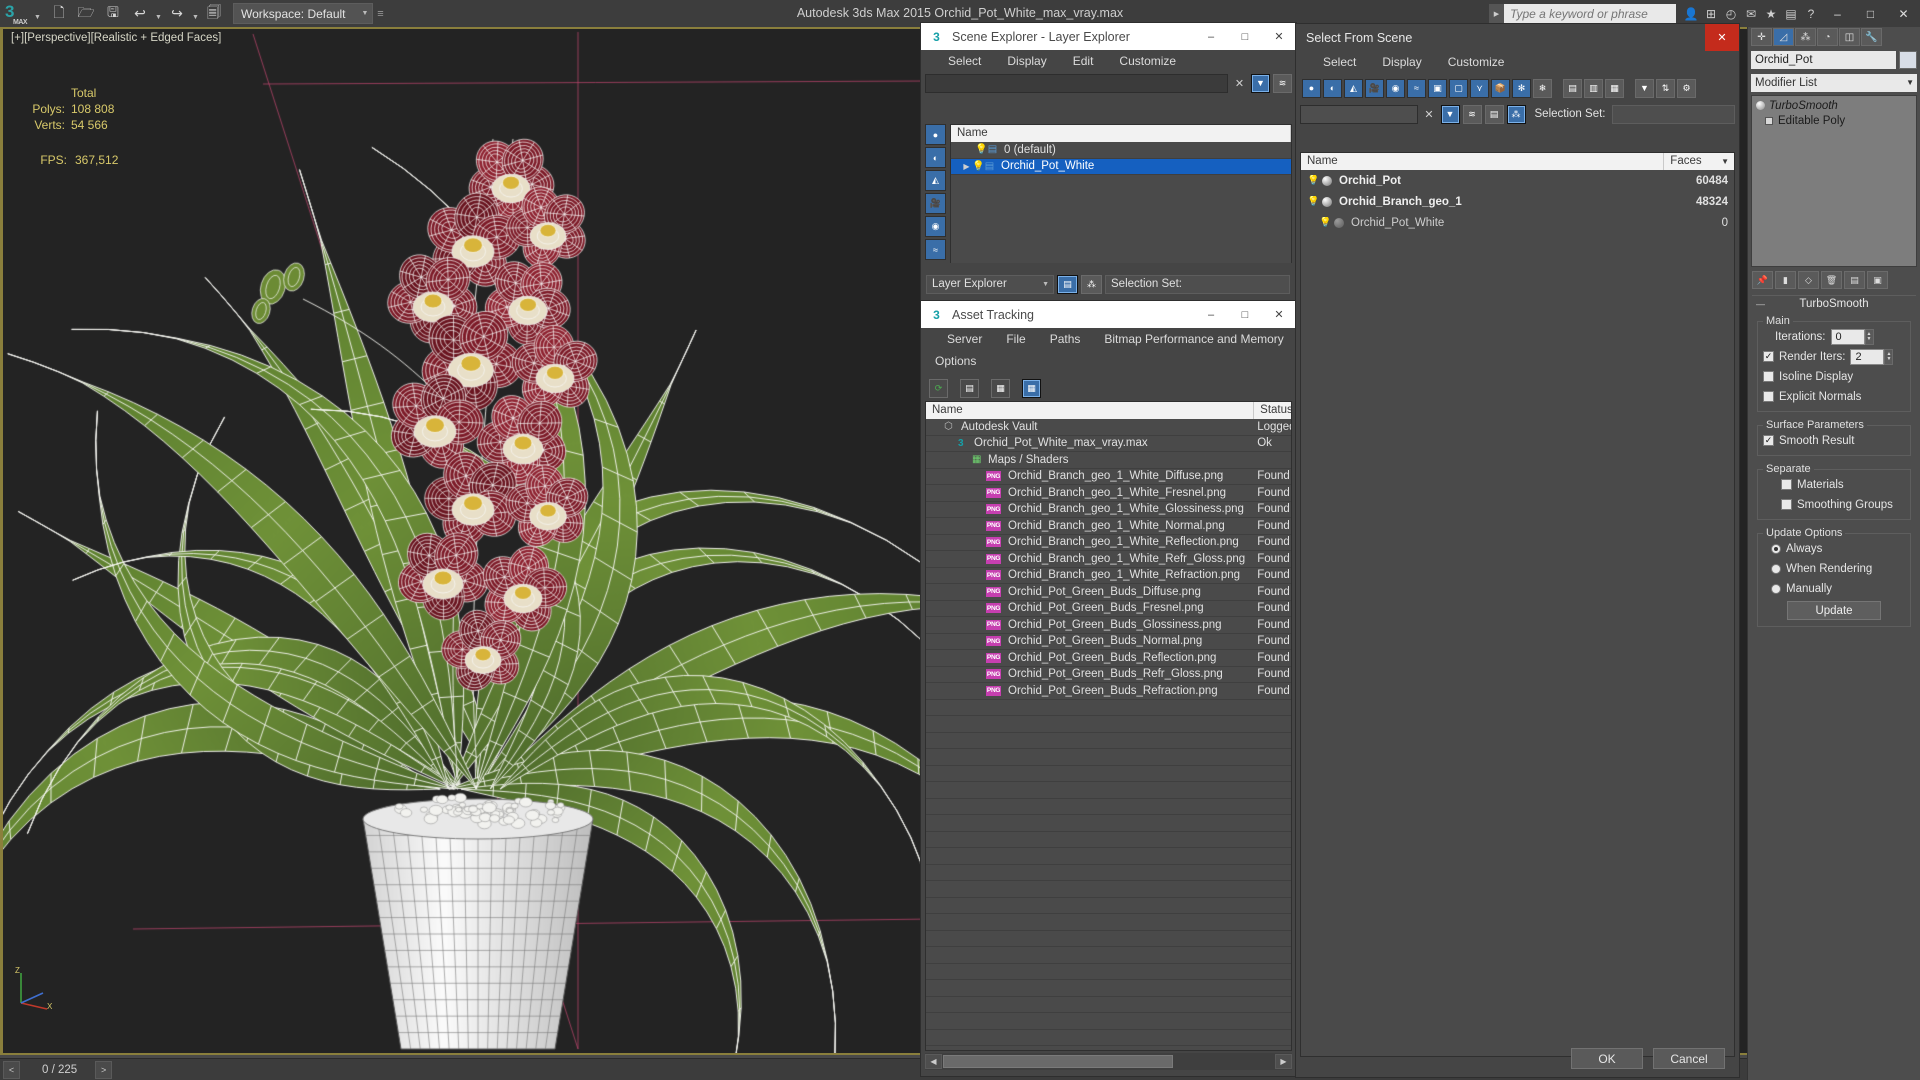  Describe the element at coordinates (990, 284) in the screenshot. I see `explorer-mode-combo: Layer Explorer ▼` at that location.